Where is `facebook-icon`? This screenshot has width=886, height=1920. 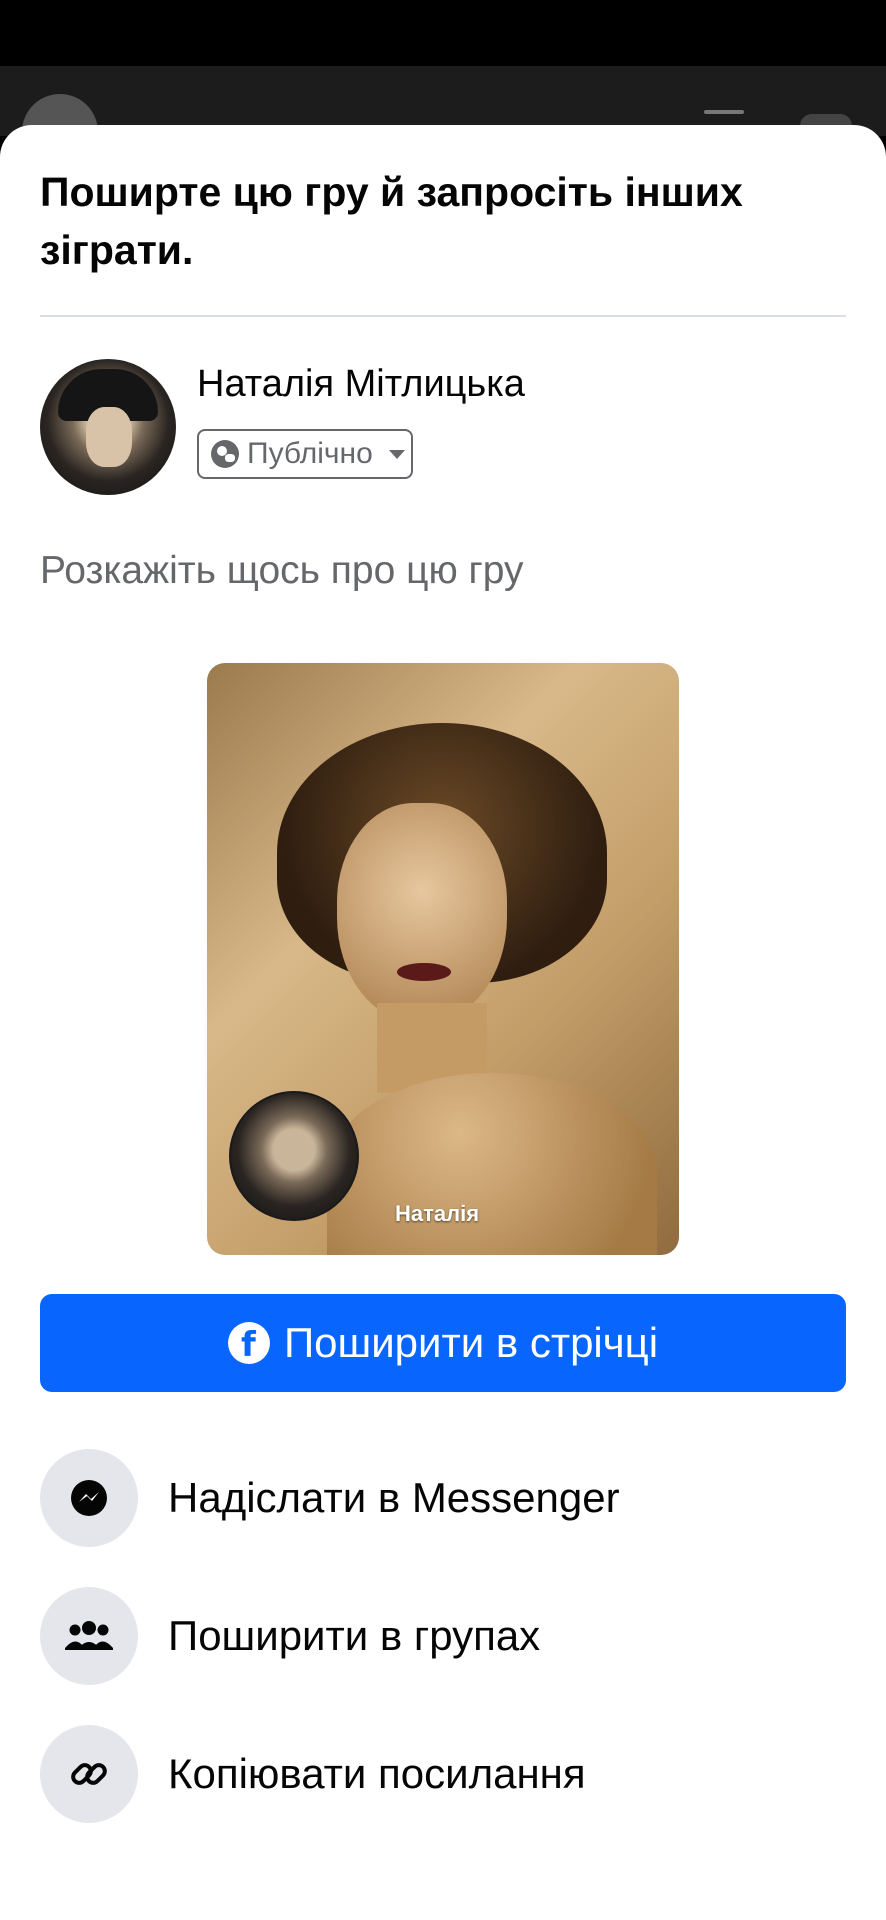
facebook-icon is located at coordinates (248, 1344).